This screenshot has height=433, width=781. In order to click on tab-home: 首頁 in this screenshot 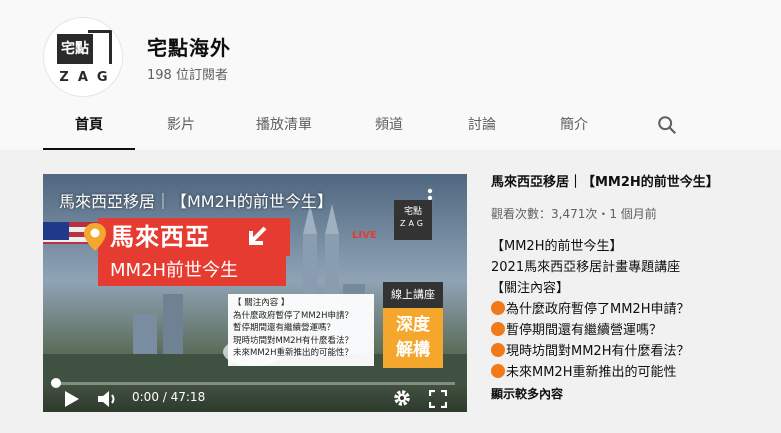, I will do `click(89, 127)`.